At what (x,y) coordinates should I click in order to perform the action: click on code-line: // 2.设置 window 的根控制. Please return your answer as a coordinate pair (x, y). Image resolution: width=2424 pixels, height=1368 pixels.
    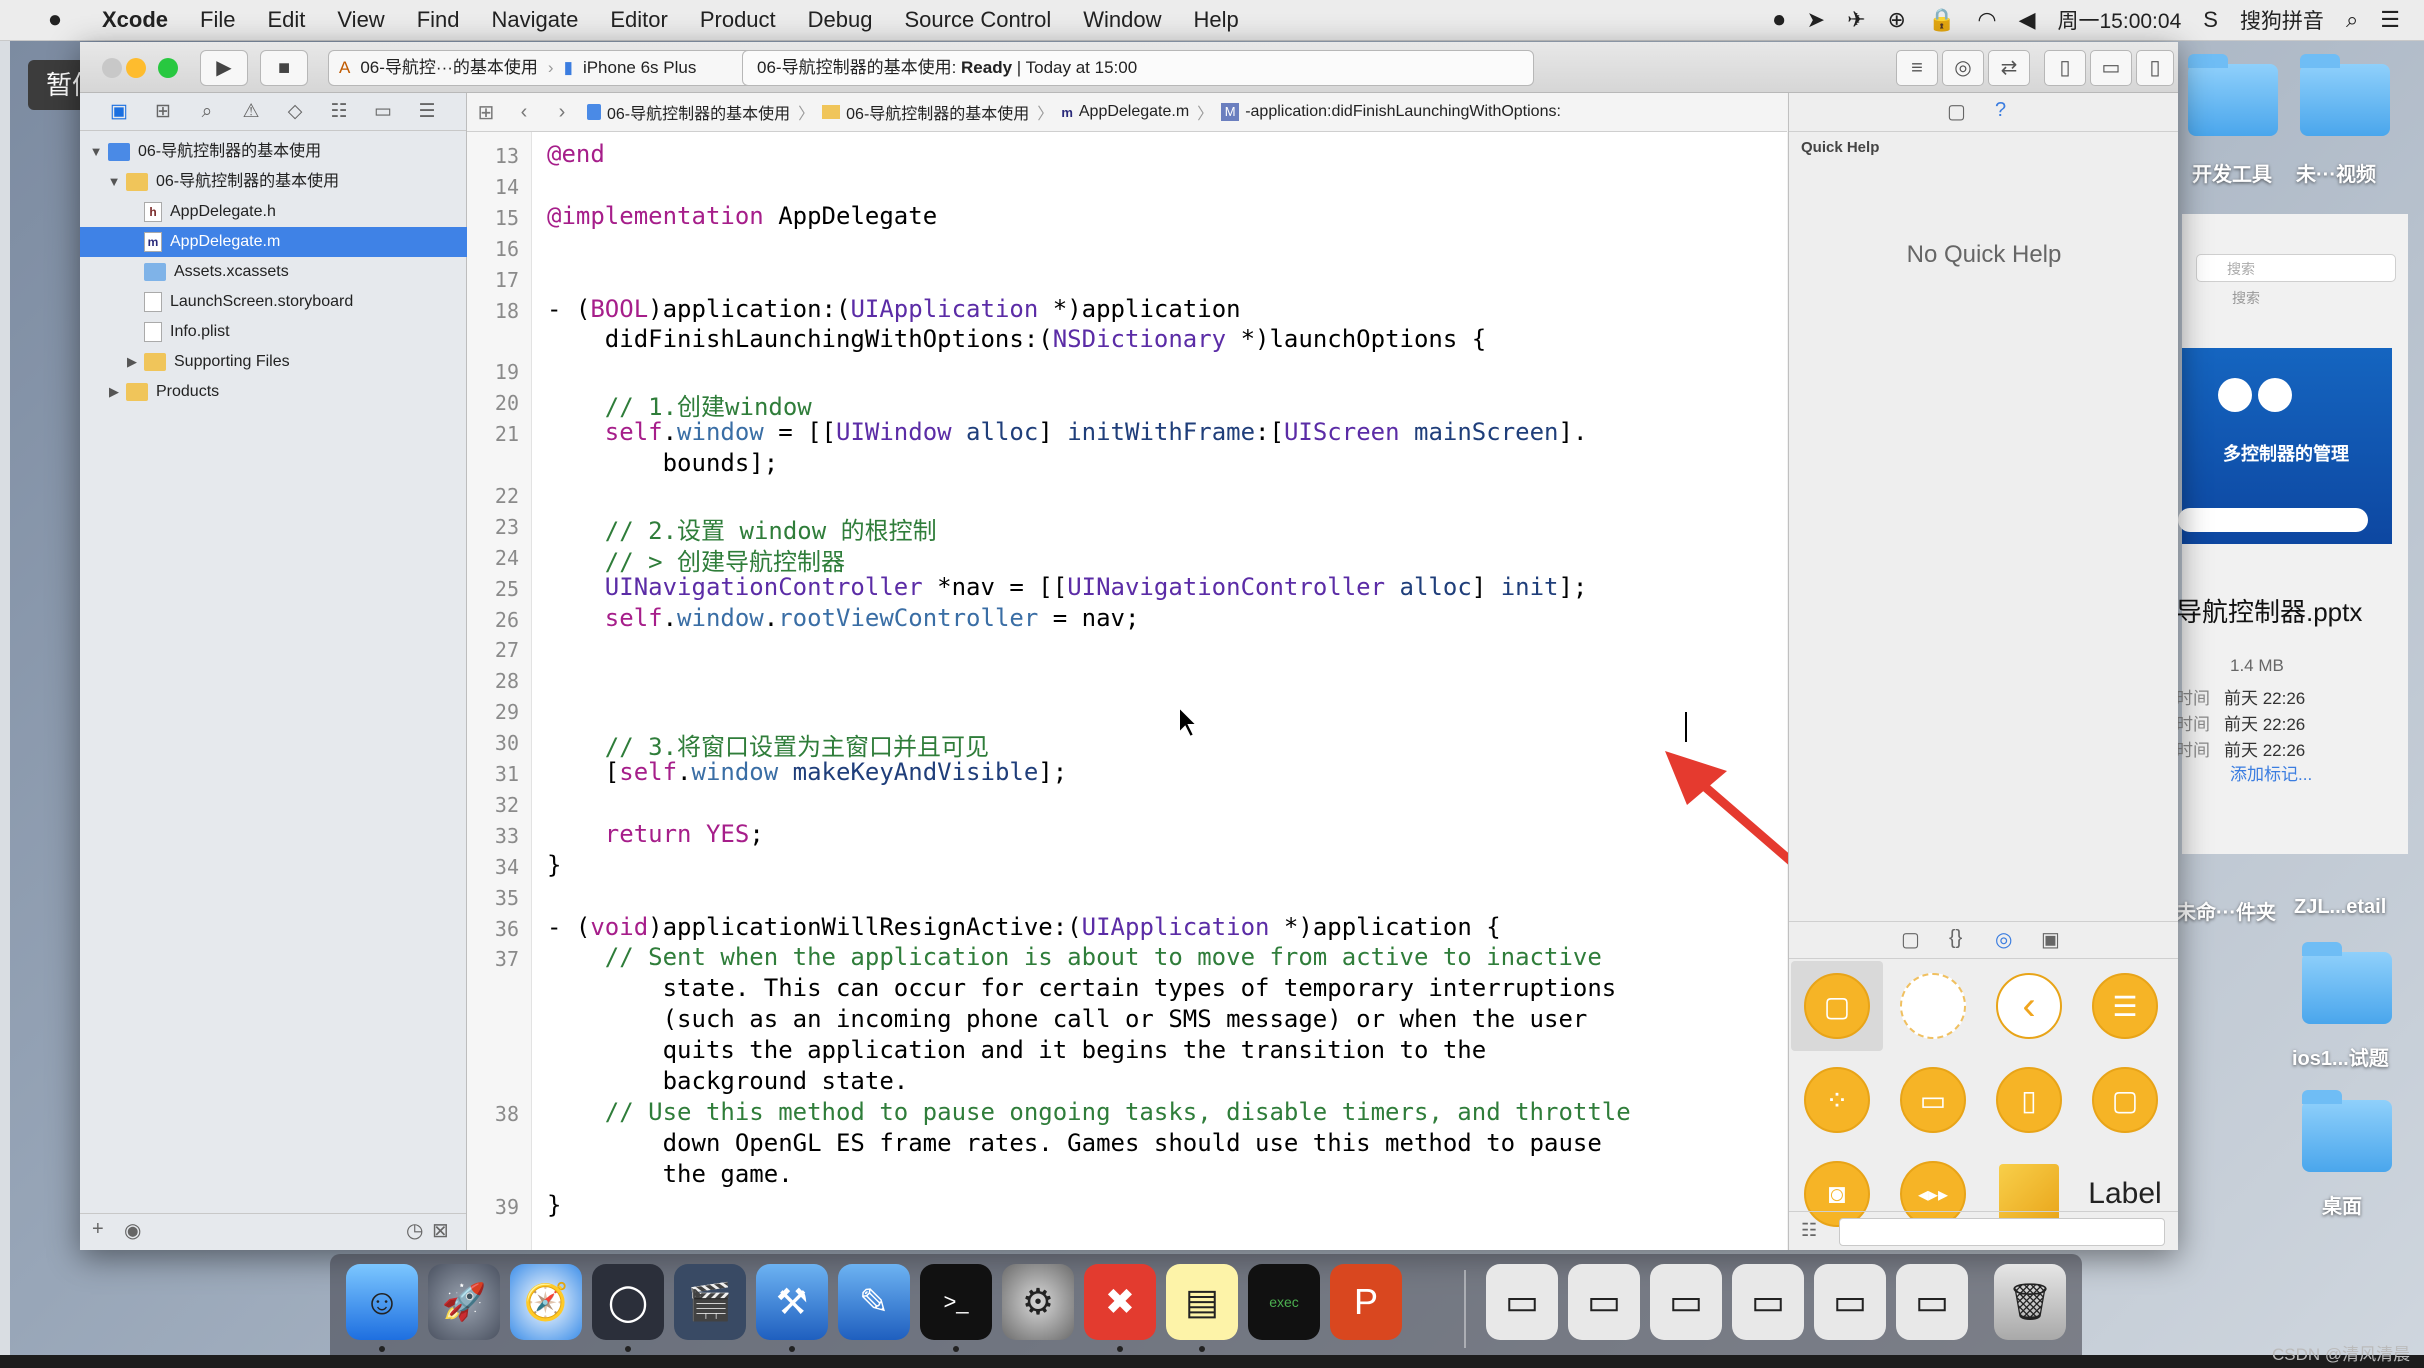
    Looking at the image, I should click on (742, 528).